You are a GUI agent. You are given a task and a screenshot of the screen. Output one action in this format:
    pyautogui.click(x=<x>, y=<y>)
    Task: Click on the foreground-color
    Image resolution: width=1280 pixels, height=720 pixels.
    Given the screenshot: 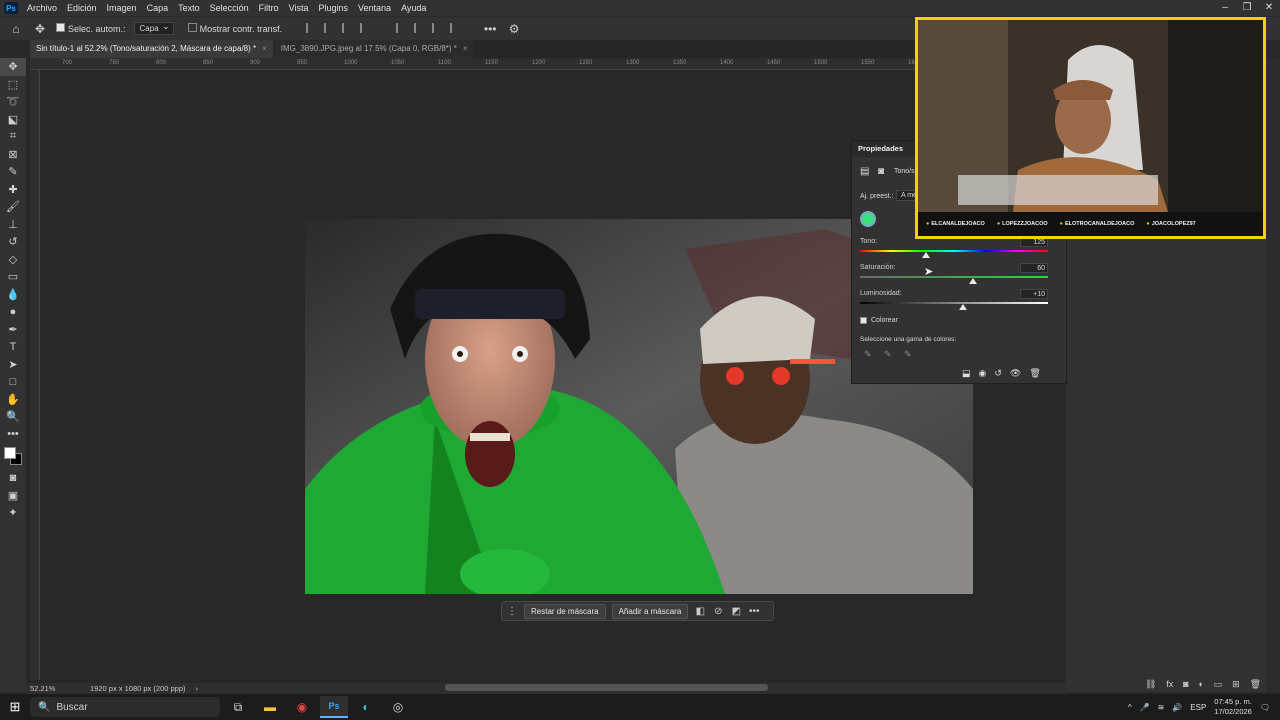 What is the action you would take?
    pyautogui.click(x=10, y=453)
    